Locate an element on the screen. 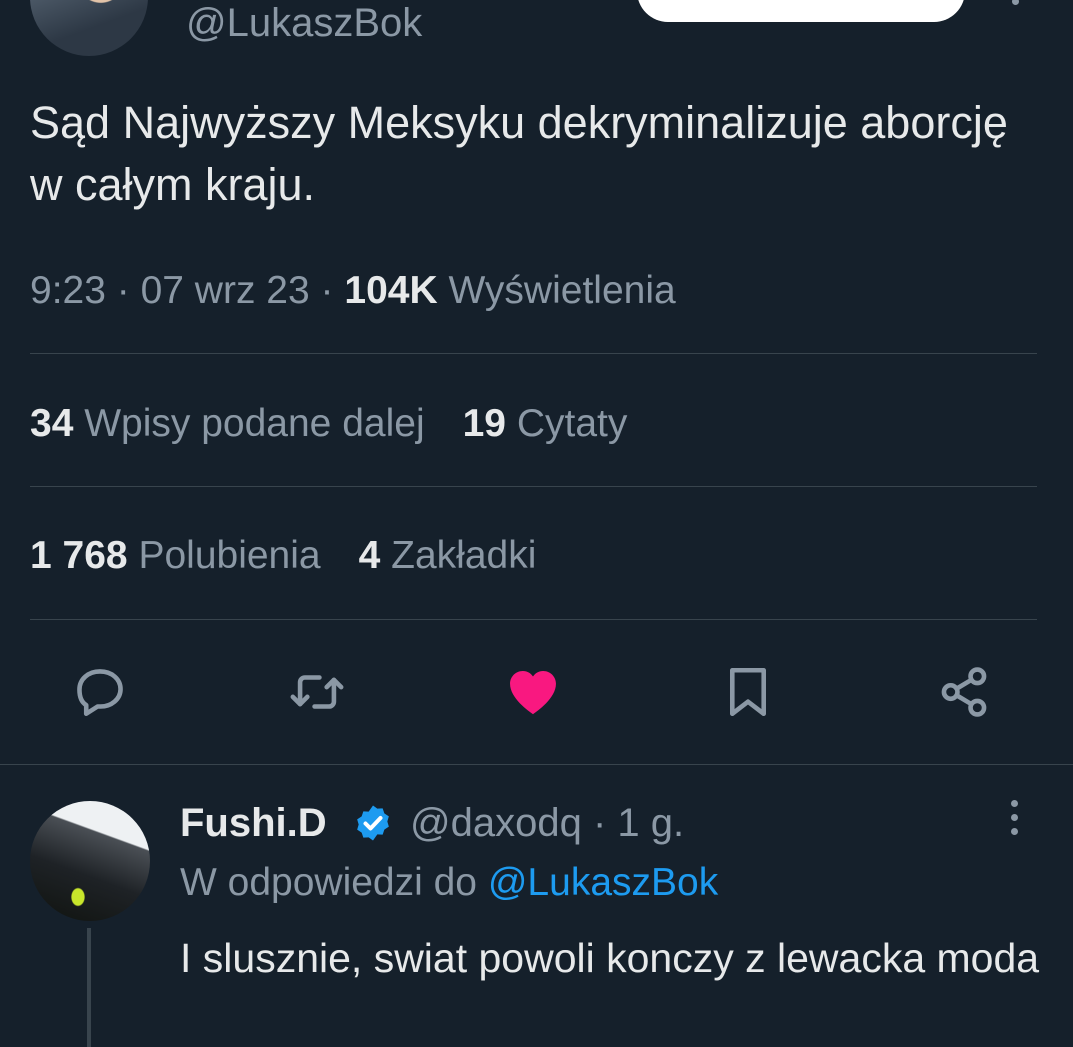  replying-to: W odpowiedzi do @LukaszBok is located at coordinates (449, 883).